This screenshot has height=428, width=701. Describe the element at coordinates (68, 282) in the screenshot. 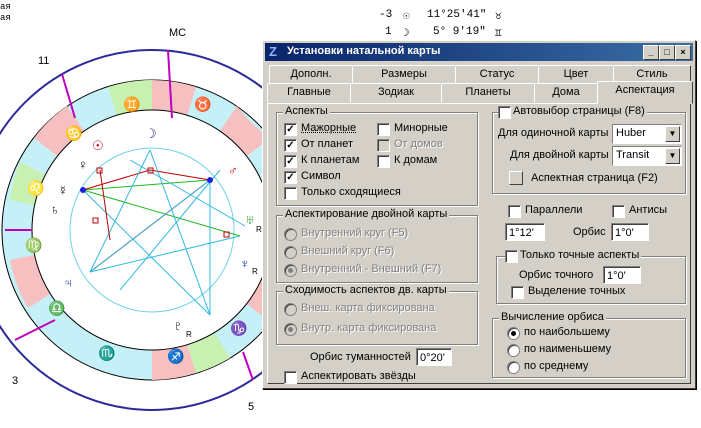

I see `jupiter-planet-glyph: ♃` at that location.